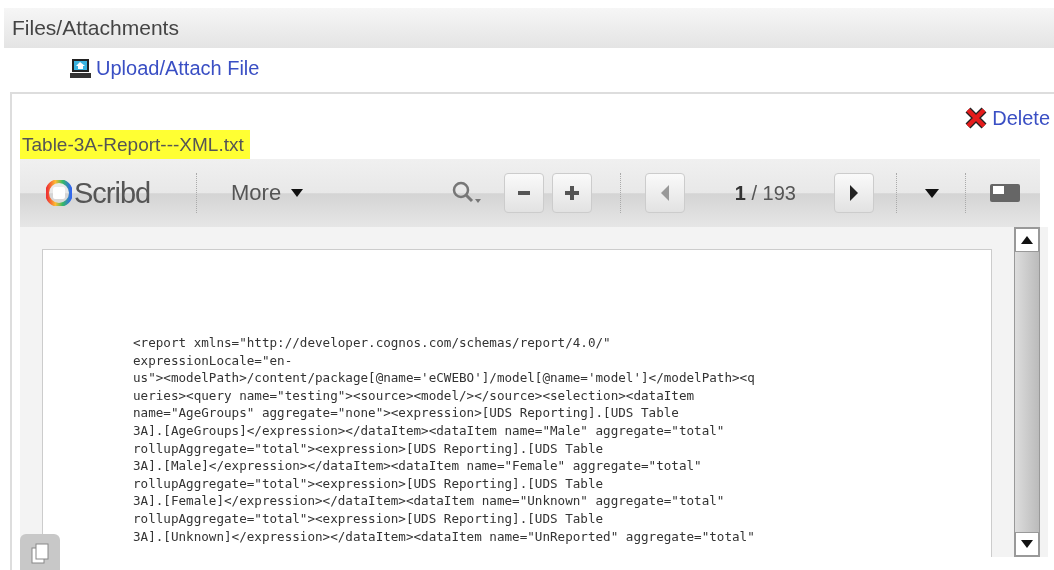  What do you see at coordinates (765, 193) in the screenshot?
I see `page-indicator: 1 / 193` at bounding box center [765, 193].